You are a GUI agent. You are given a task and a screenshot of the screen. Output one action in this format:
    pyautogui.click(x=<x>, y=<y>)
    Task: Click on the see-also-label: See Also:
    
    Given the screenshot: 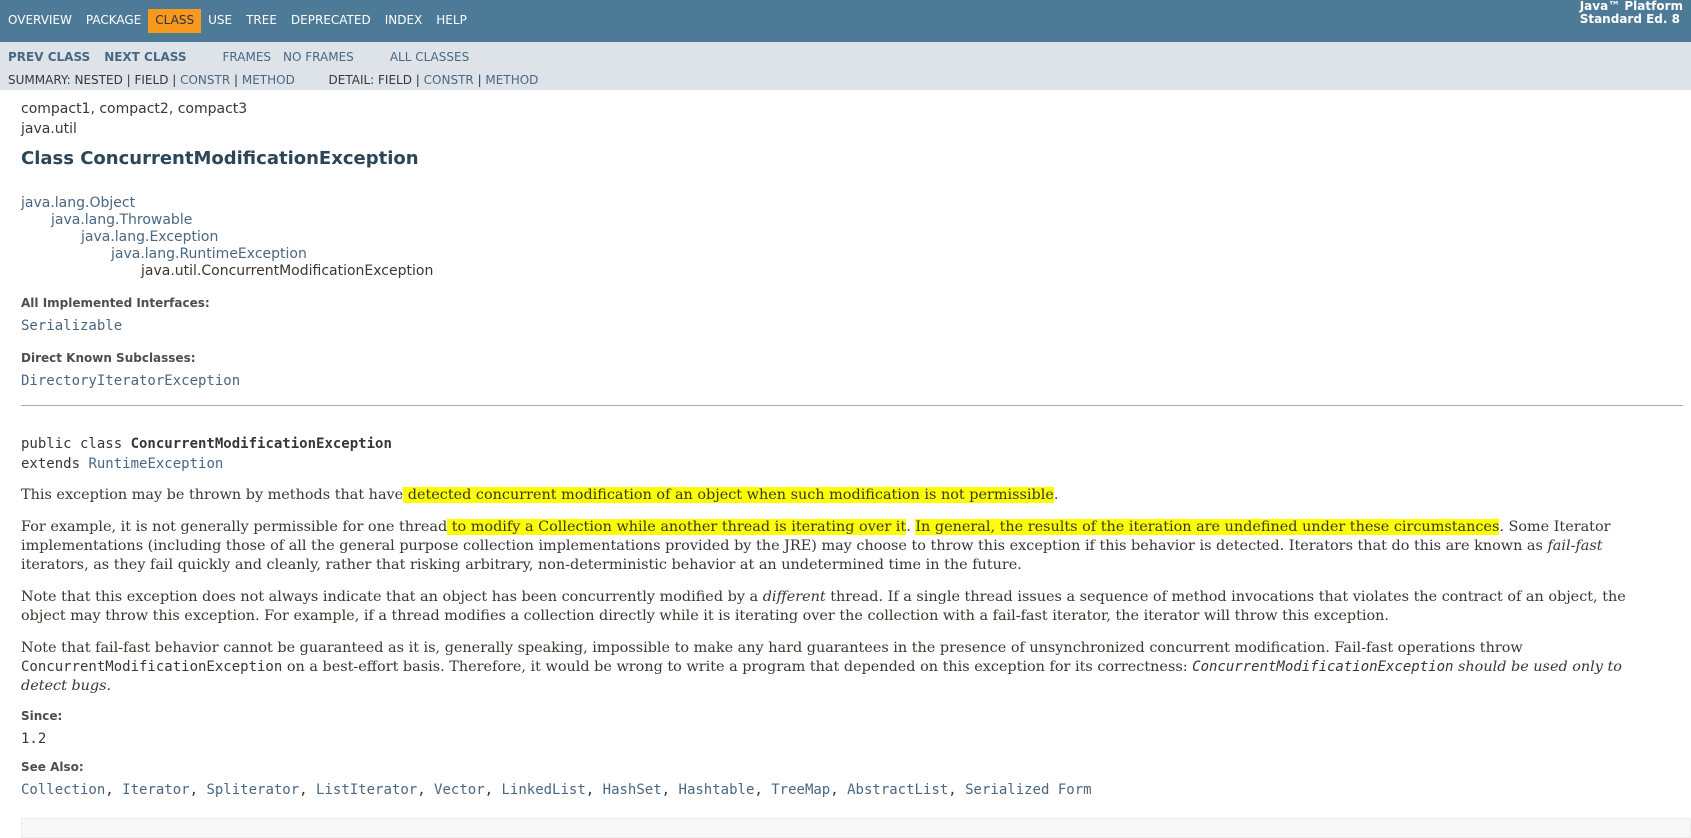 What is the action you would take?
    pyautogui.click(x=52, y=767)
    